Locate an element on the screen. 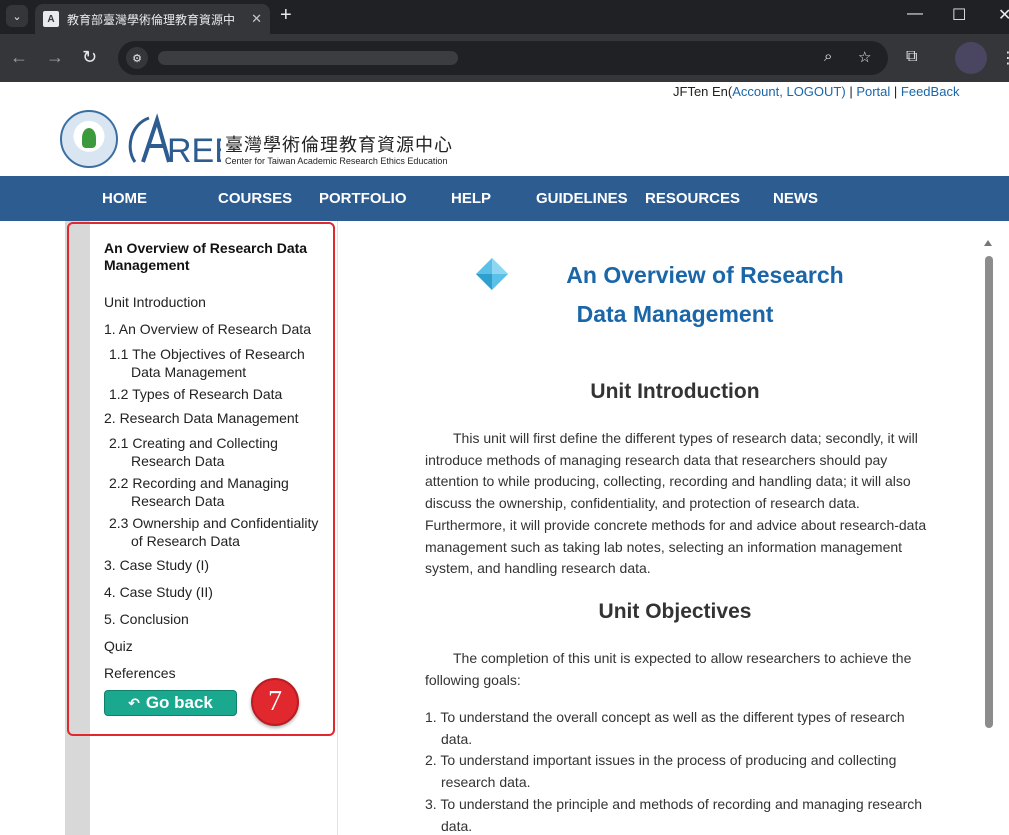 Image resolution: width=1009 pixels, height=835 pixels. address-bar: ⚙ ⌕ ☆ is located at coordinates (503, 58).